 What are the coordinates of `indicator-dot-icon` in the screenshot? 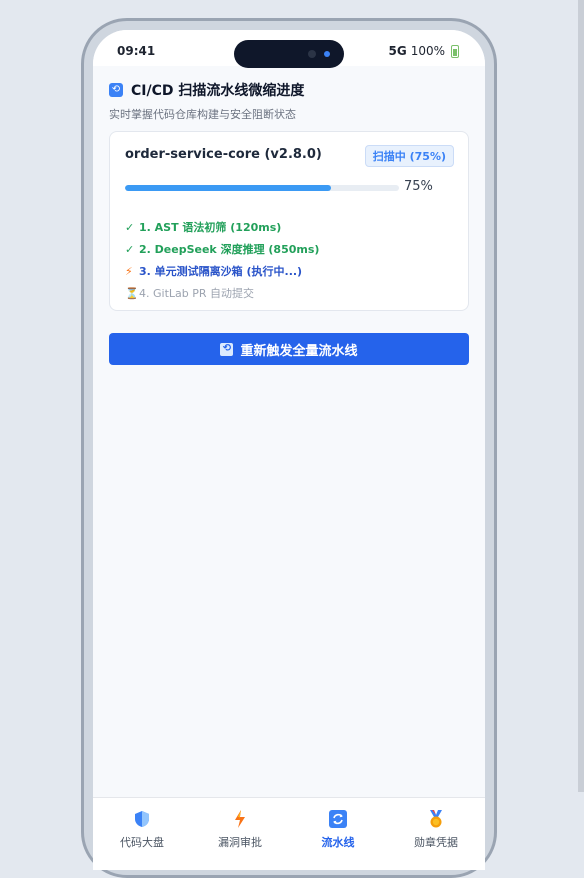 It's located at (327, 54).